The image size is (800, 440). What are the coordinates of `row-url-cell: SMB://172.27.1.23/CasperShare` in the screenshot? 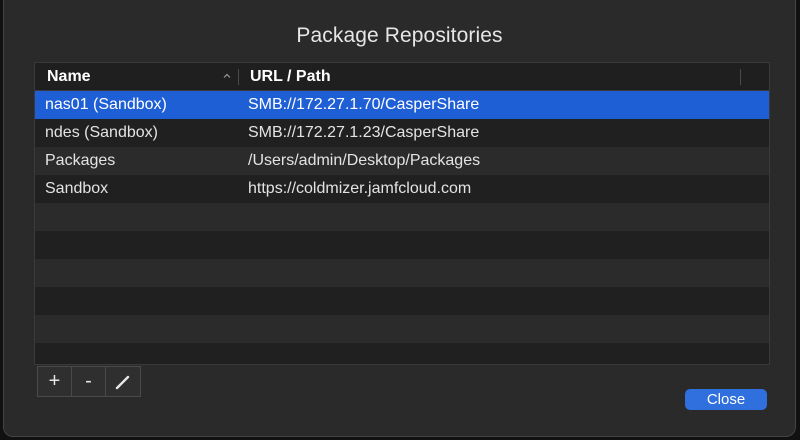 It's located at (364, 132).